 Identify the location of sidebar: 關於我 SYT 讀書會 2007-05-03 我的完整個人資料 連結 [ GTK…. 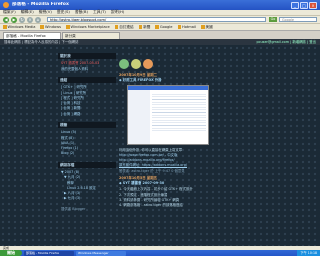
(87, 149).